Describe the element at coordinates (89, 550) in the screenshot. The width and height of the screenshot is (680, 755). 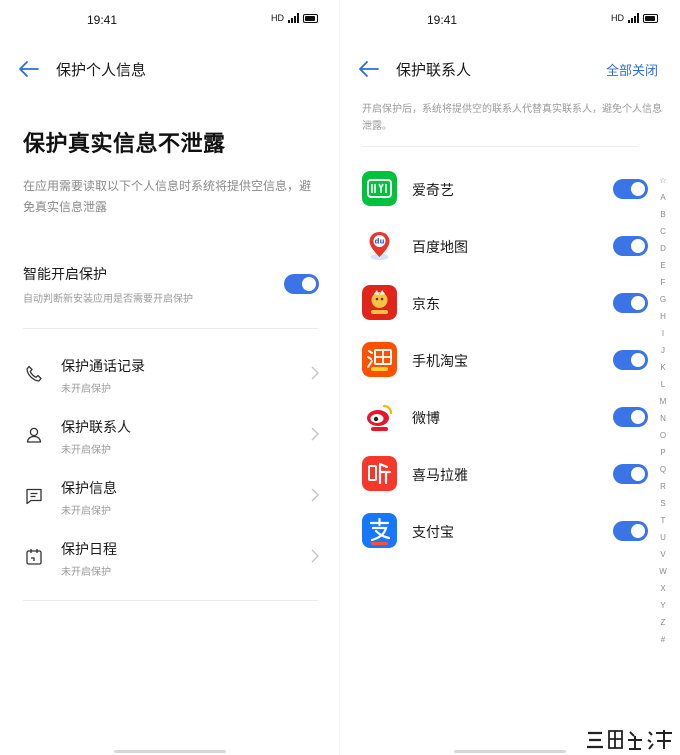
I see `menu-item-label: 保护日程` at that location.